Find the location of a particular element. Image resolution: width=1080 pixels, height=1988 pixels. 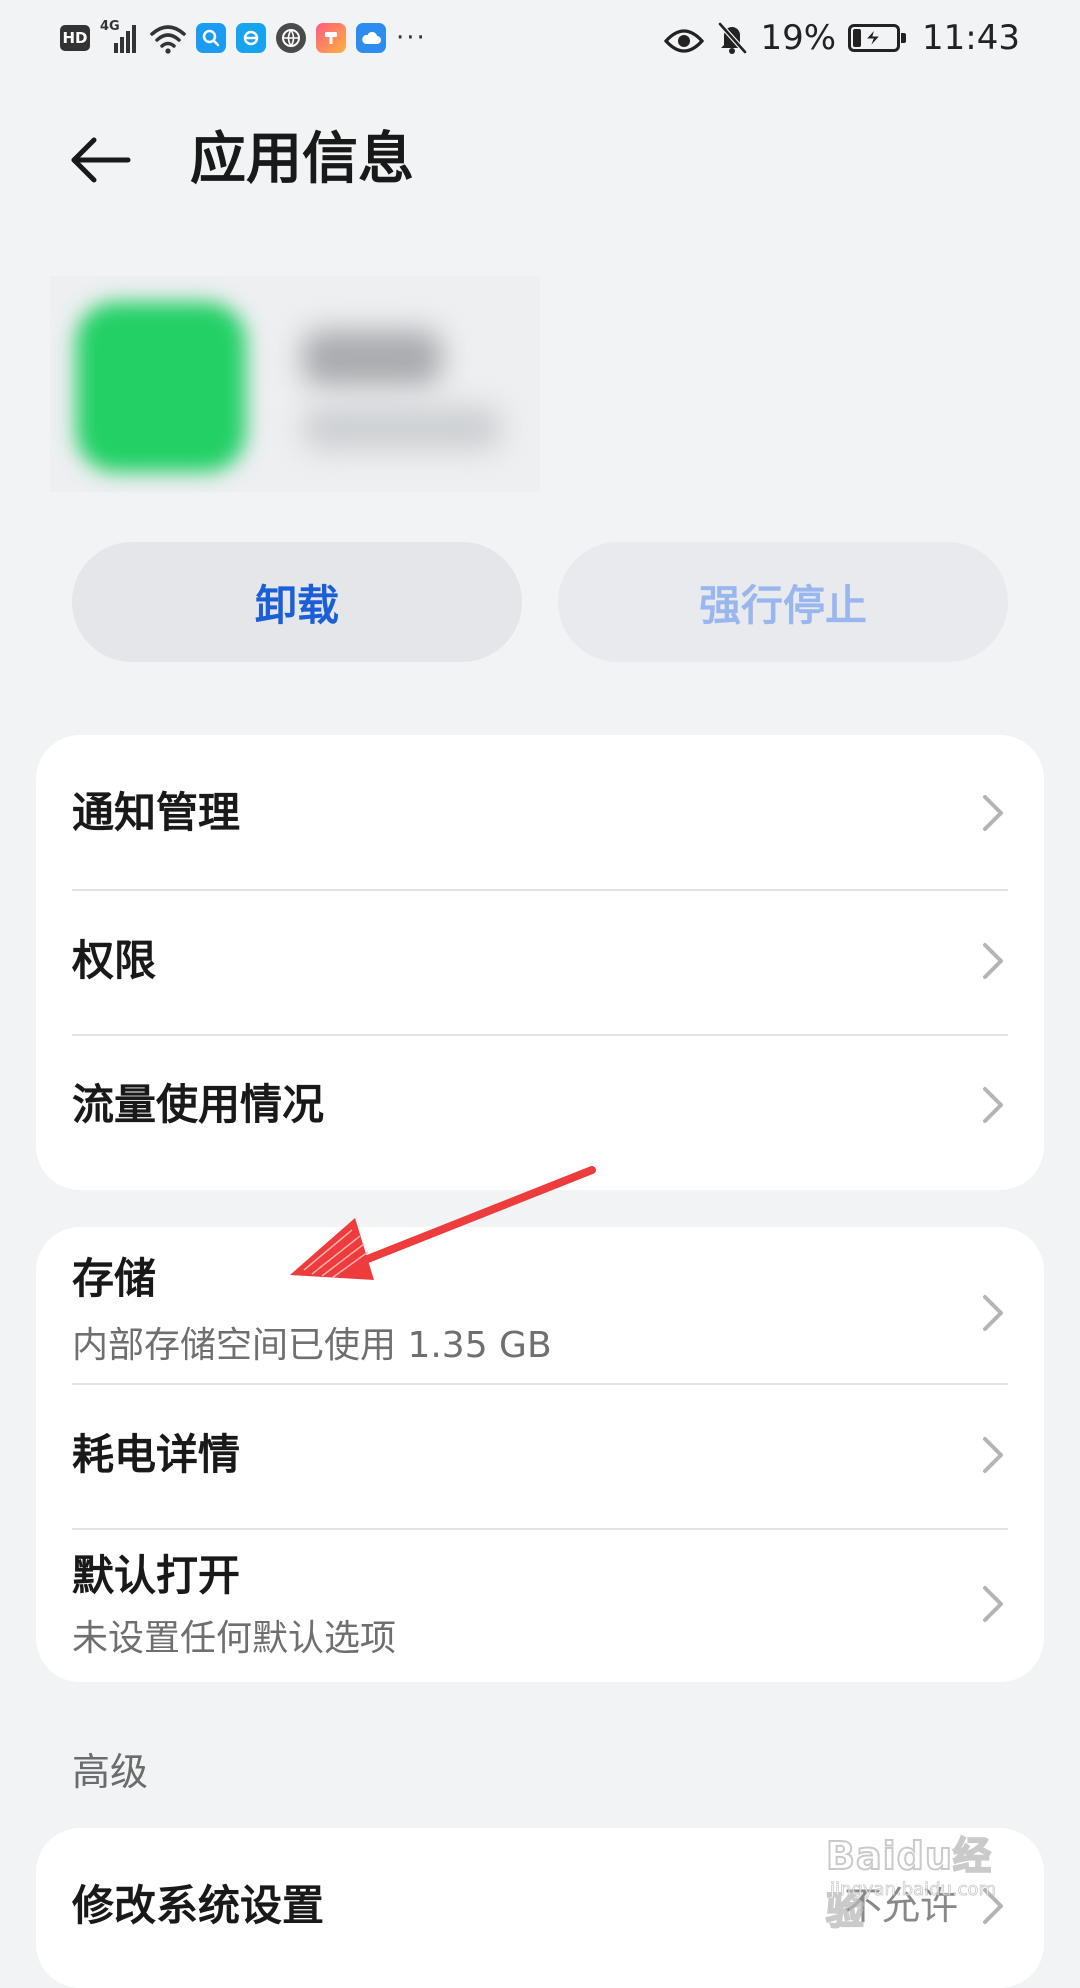

overflow-dots: ··· is located at coordinates (411, 38).